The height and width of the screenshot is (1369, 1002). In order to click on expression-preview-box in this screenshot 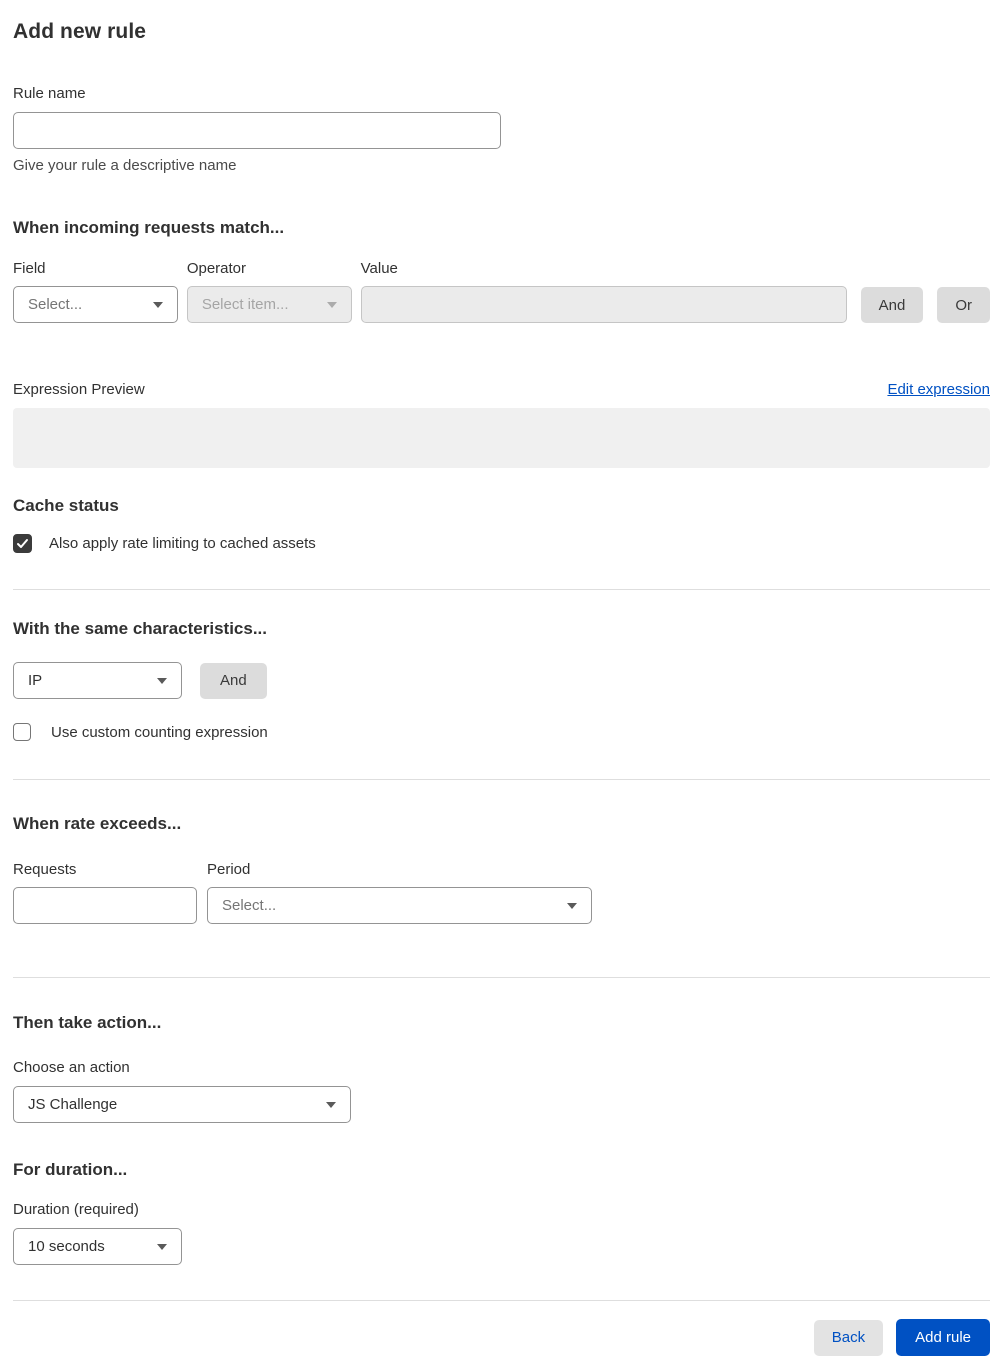, I will do `click(501, 438)`.